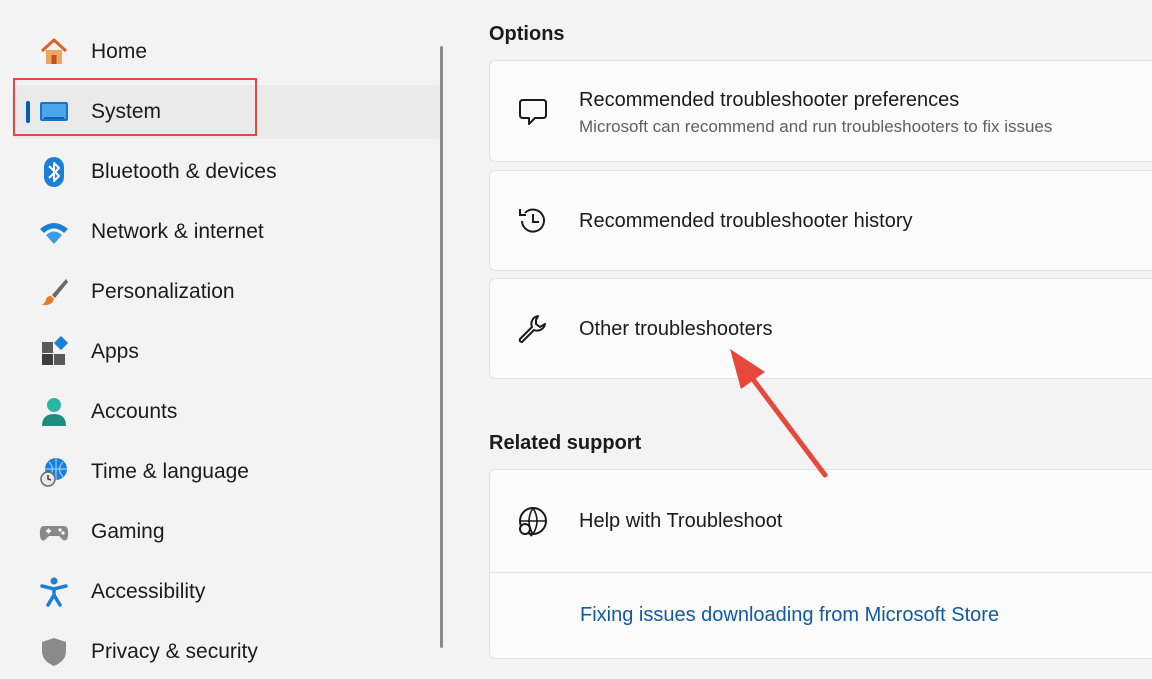 Image resolution: width=1152 pixels, height=679 pixels. What do you see at coordinates (54, 592) in the screenshot?
I see `accessibility-icon` at bounding box center [54, 592].